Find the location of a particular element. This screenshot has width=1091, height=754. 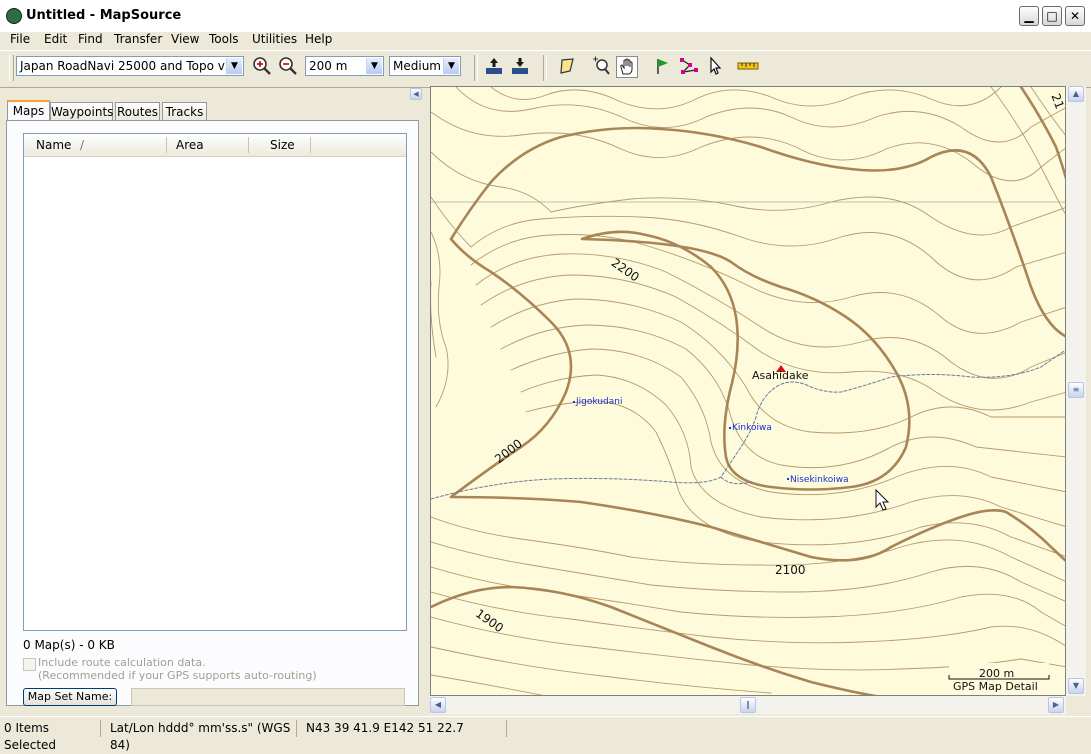

route-tool-icon is located at coordinates (689, 67).